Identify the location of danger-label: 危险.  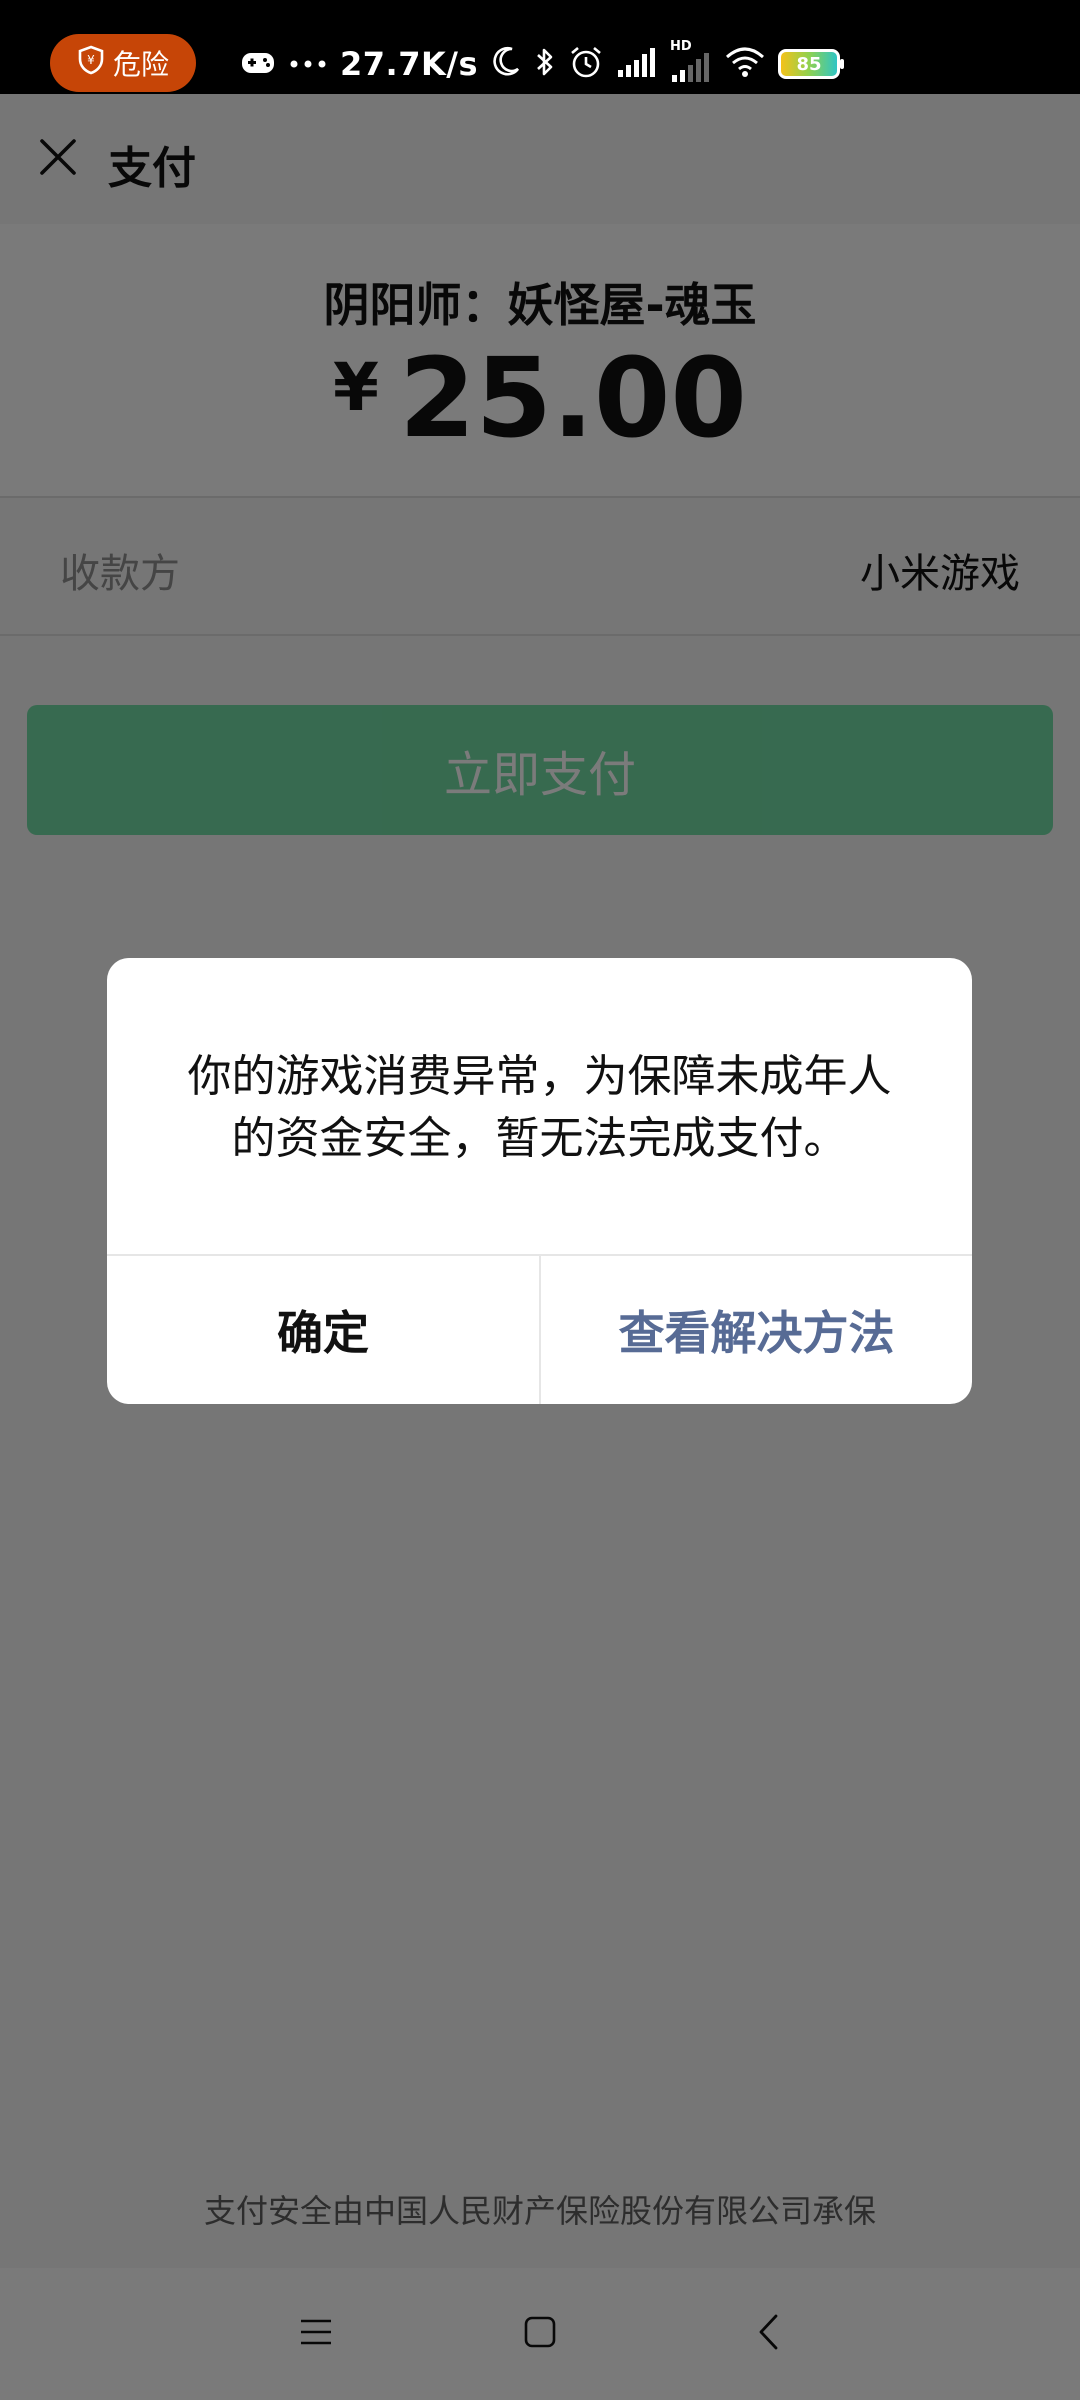
(140, 64).